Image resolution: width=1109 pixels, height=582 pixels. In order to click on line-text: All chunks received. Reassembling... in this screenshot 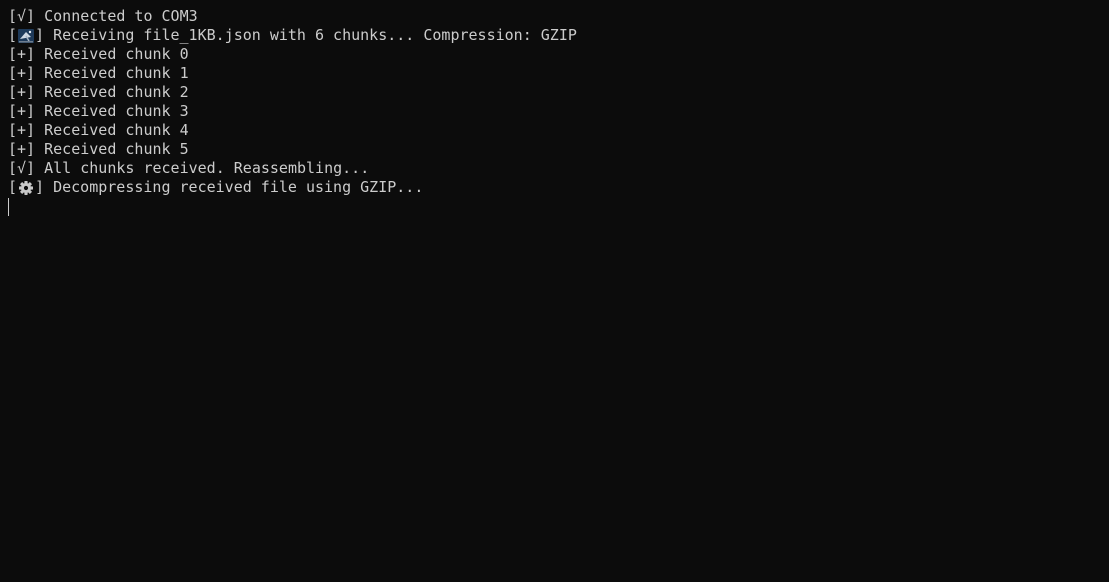, I will do `click(202, 168)`.